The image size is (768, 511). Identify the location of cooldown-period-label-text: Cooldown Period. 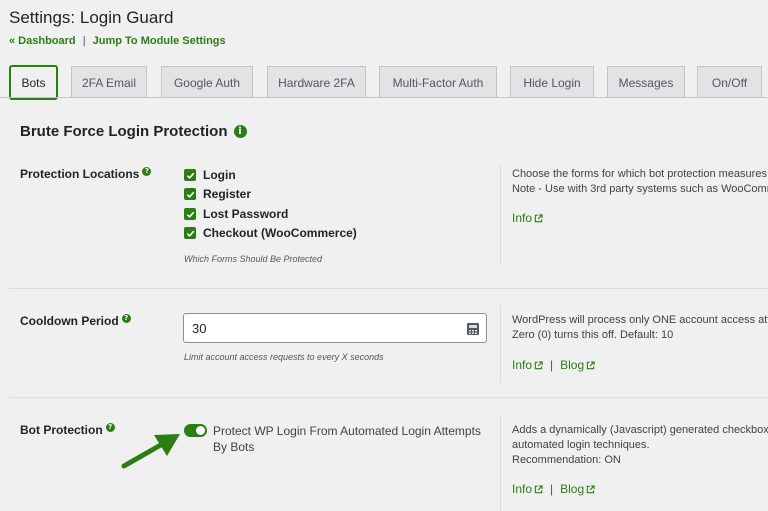
(69, 321).